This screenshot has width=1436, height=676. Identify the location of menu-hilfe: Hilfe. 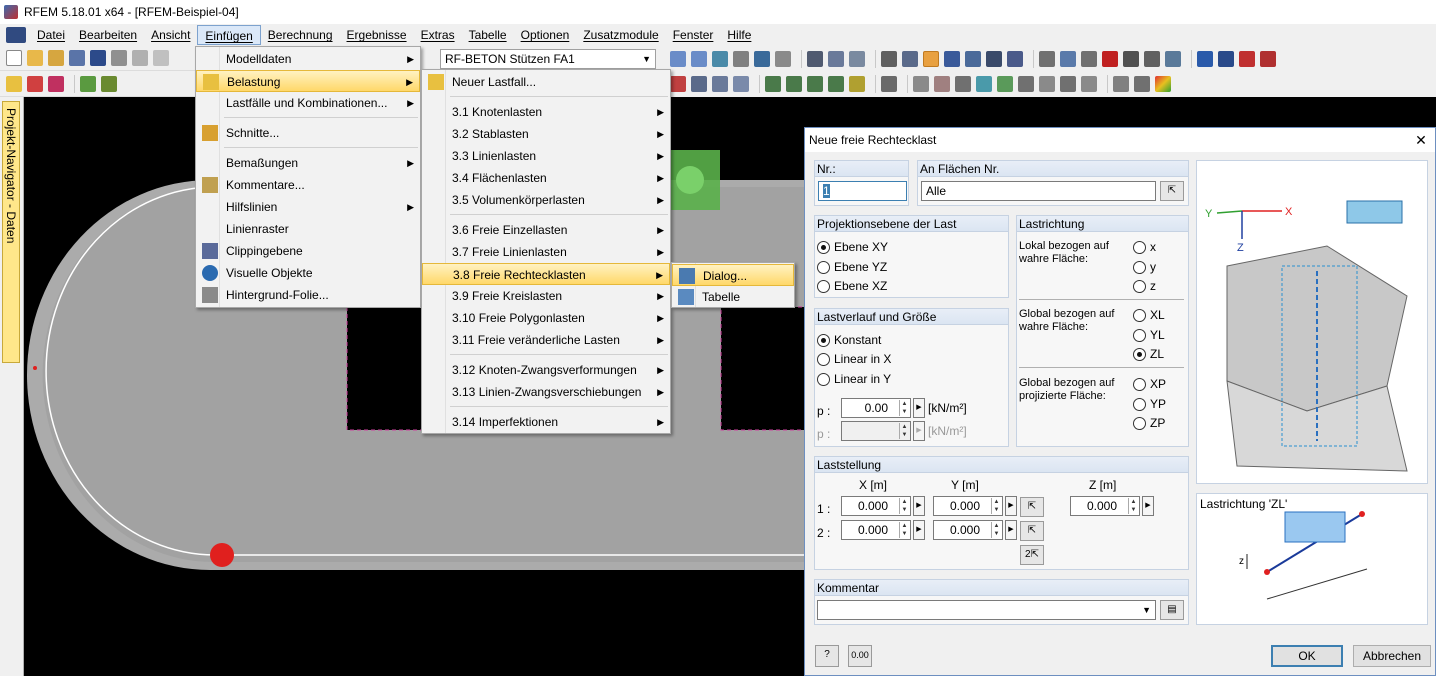
(739, 35).